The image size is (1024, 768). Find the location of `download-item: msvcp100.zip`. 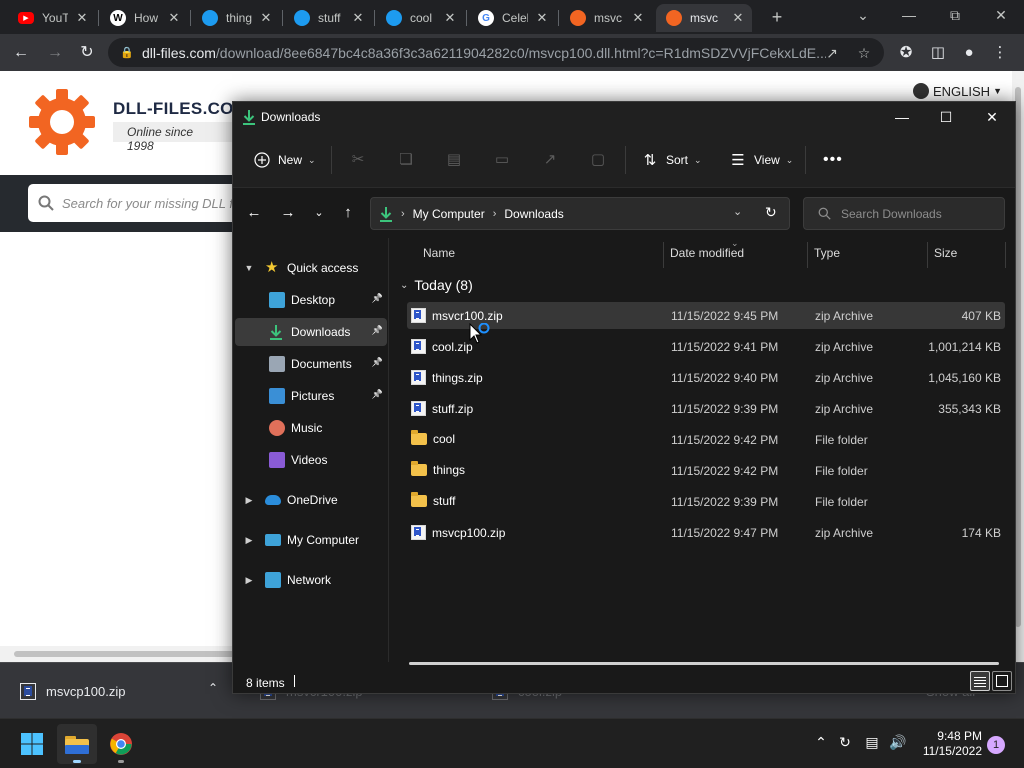

download-item: msvcp100.zip is located at coordinates (72, 691).